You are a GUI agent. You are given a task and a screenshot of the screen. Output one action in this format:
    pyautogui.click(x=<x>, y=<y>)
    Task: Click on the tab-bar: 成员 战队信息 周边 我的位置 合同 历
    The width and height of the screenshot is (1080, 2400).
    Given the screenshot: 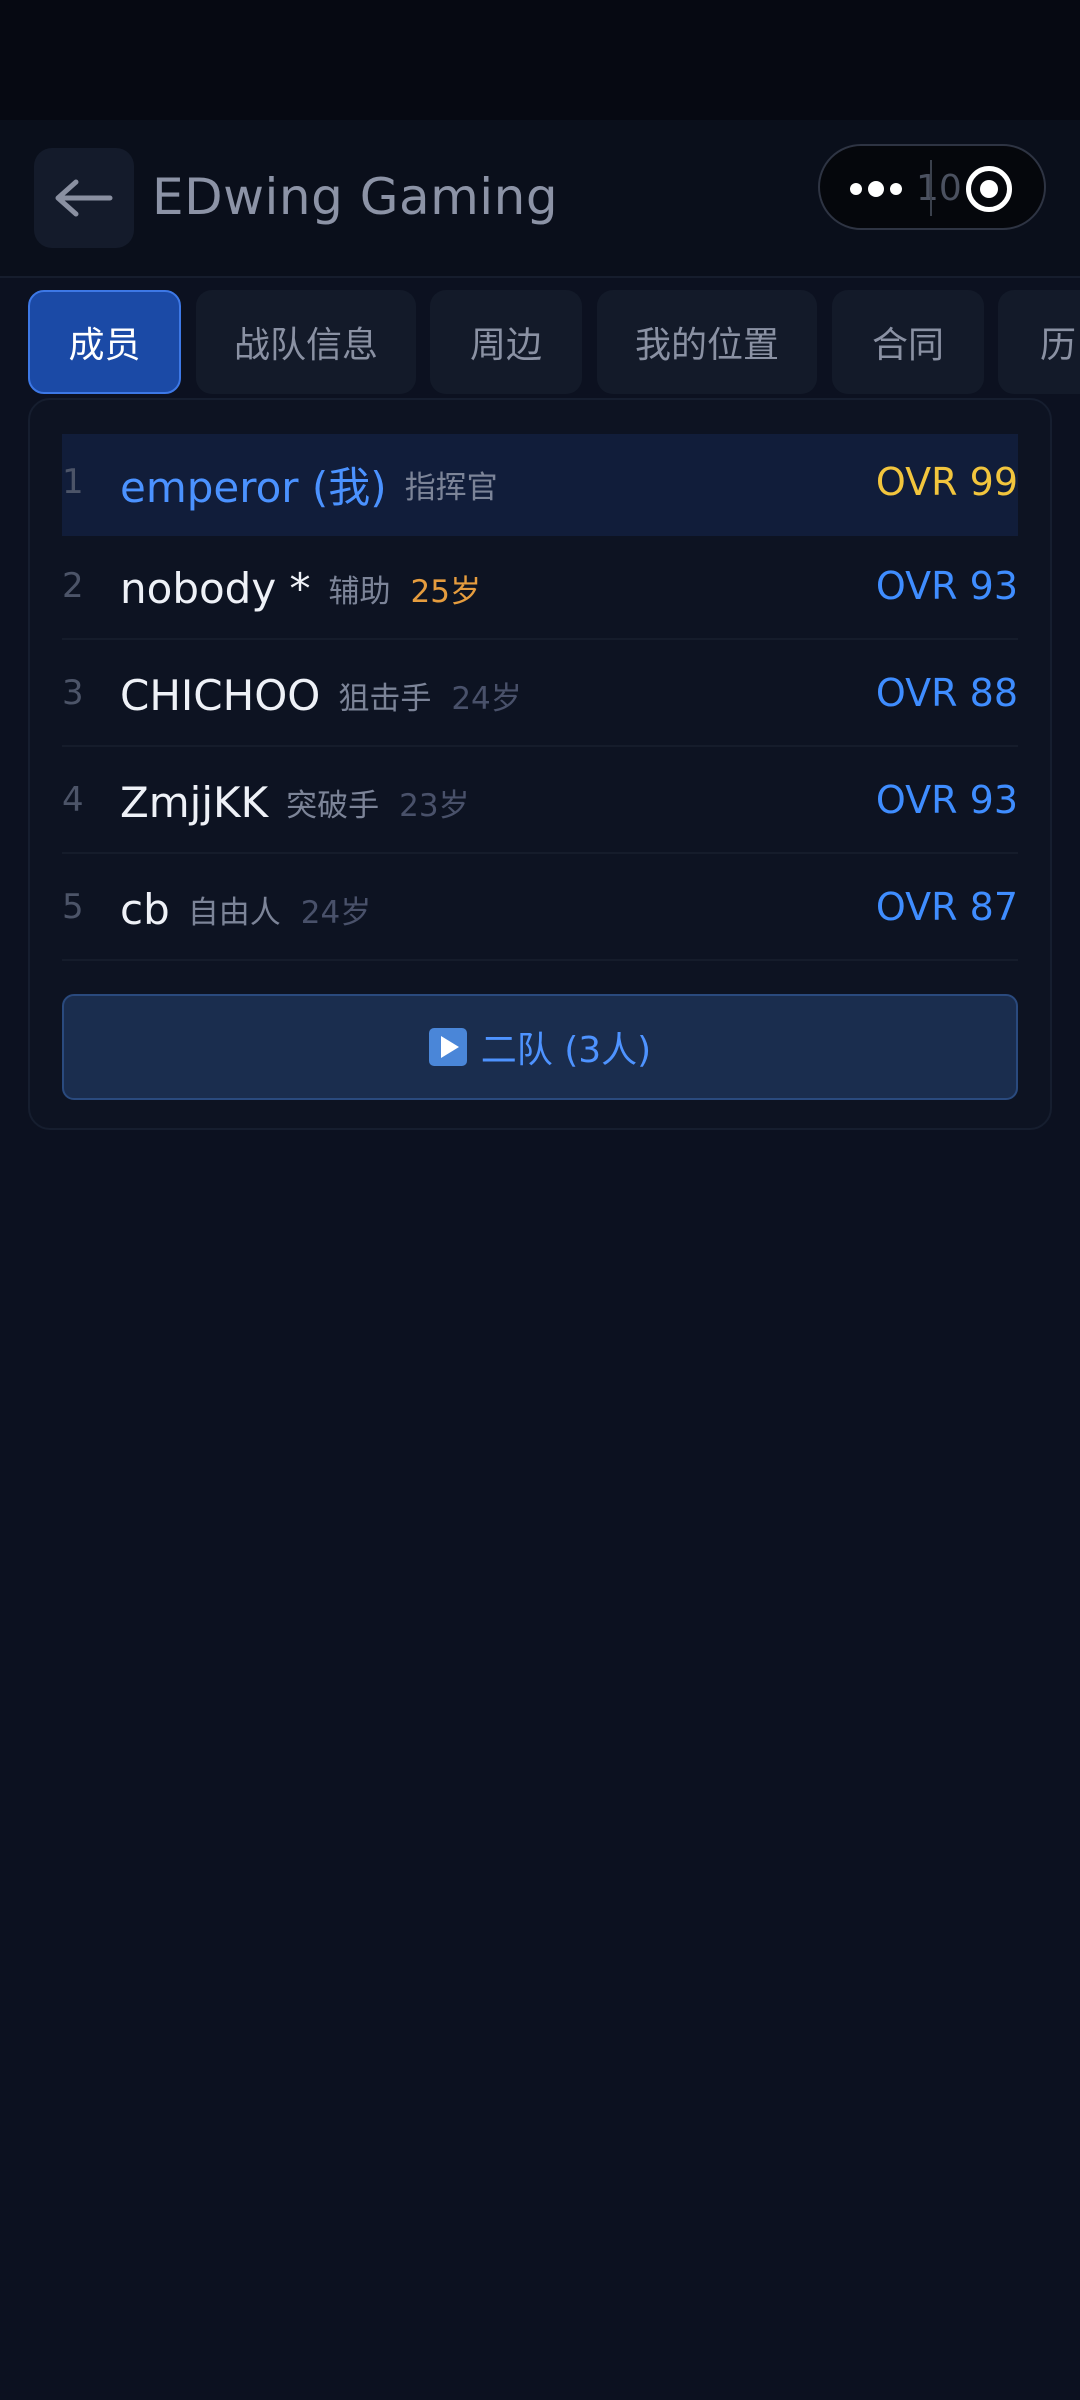 What is the action you would take?
    pyautogui.click(x=540, y=345)
    